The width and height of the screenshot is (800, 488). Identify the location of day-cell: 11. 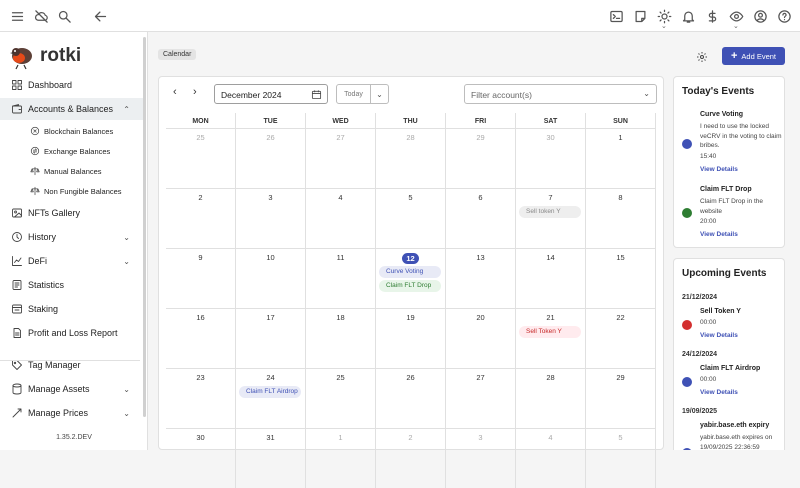
(341, 278).